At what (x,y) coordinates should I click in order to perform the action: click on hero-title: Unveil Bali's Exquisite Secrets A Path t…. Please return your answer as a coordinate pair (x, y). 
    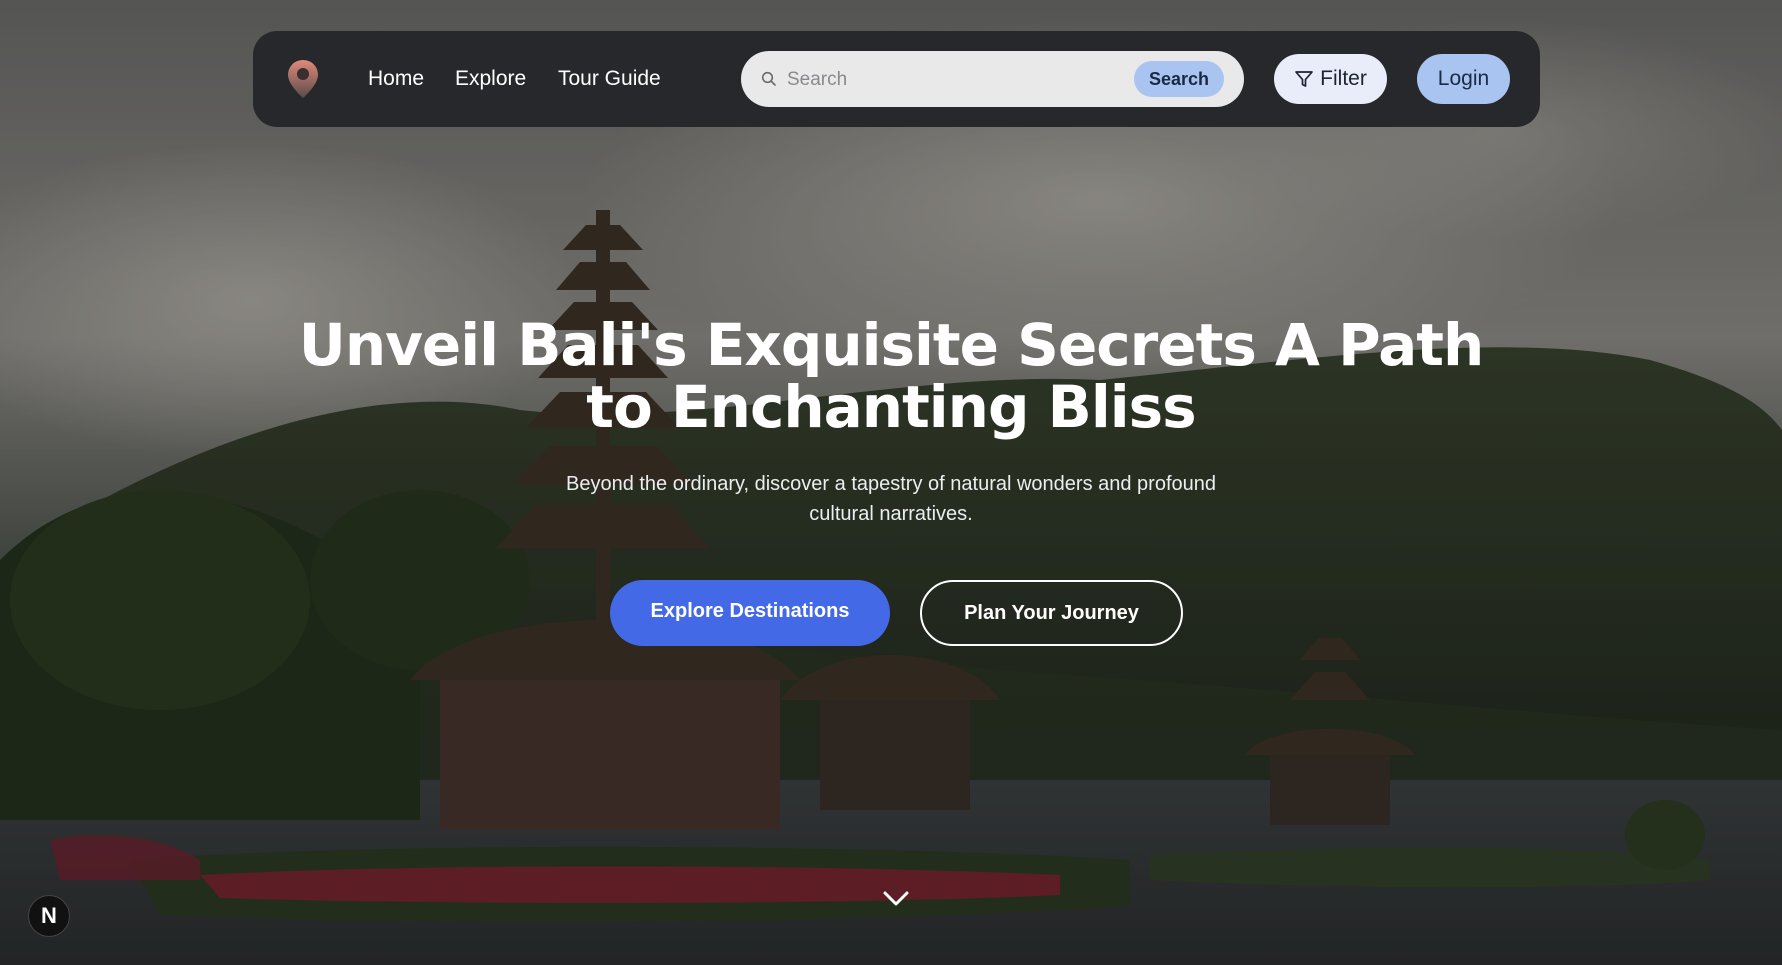
    Looking at the image, I should click on (891, 376).